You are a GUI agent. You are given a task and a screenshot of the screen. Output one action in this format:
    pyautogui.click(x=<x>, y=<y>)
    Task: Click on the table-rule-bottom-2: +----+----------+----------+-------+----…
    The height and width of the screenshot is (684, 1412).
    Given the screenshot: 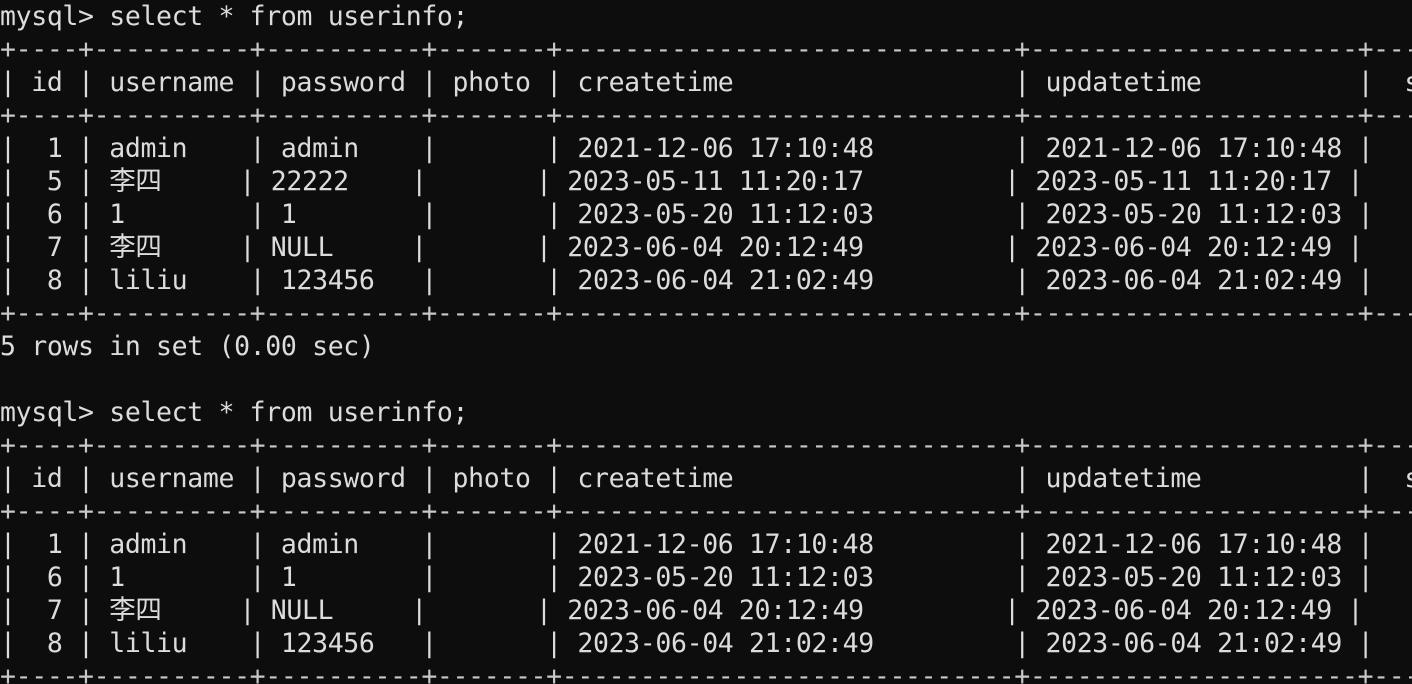 What is the action you would take?
    pyautogui.click(x=706, y=672)
    